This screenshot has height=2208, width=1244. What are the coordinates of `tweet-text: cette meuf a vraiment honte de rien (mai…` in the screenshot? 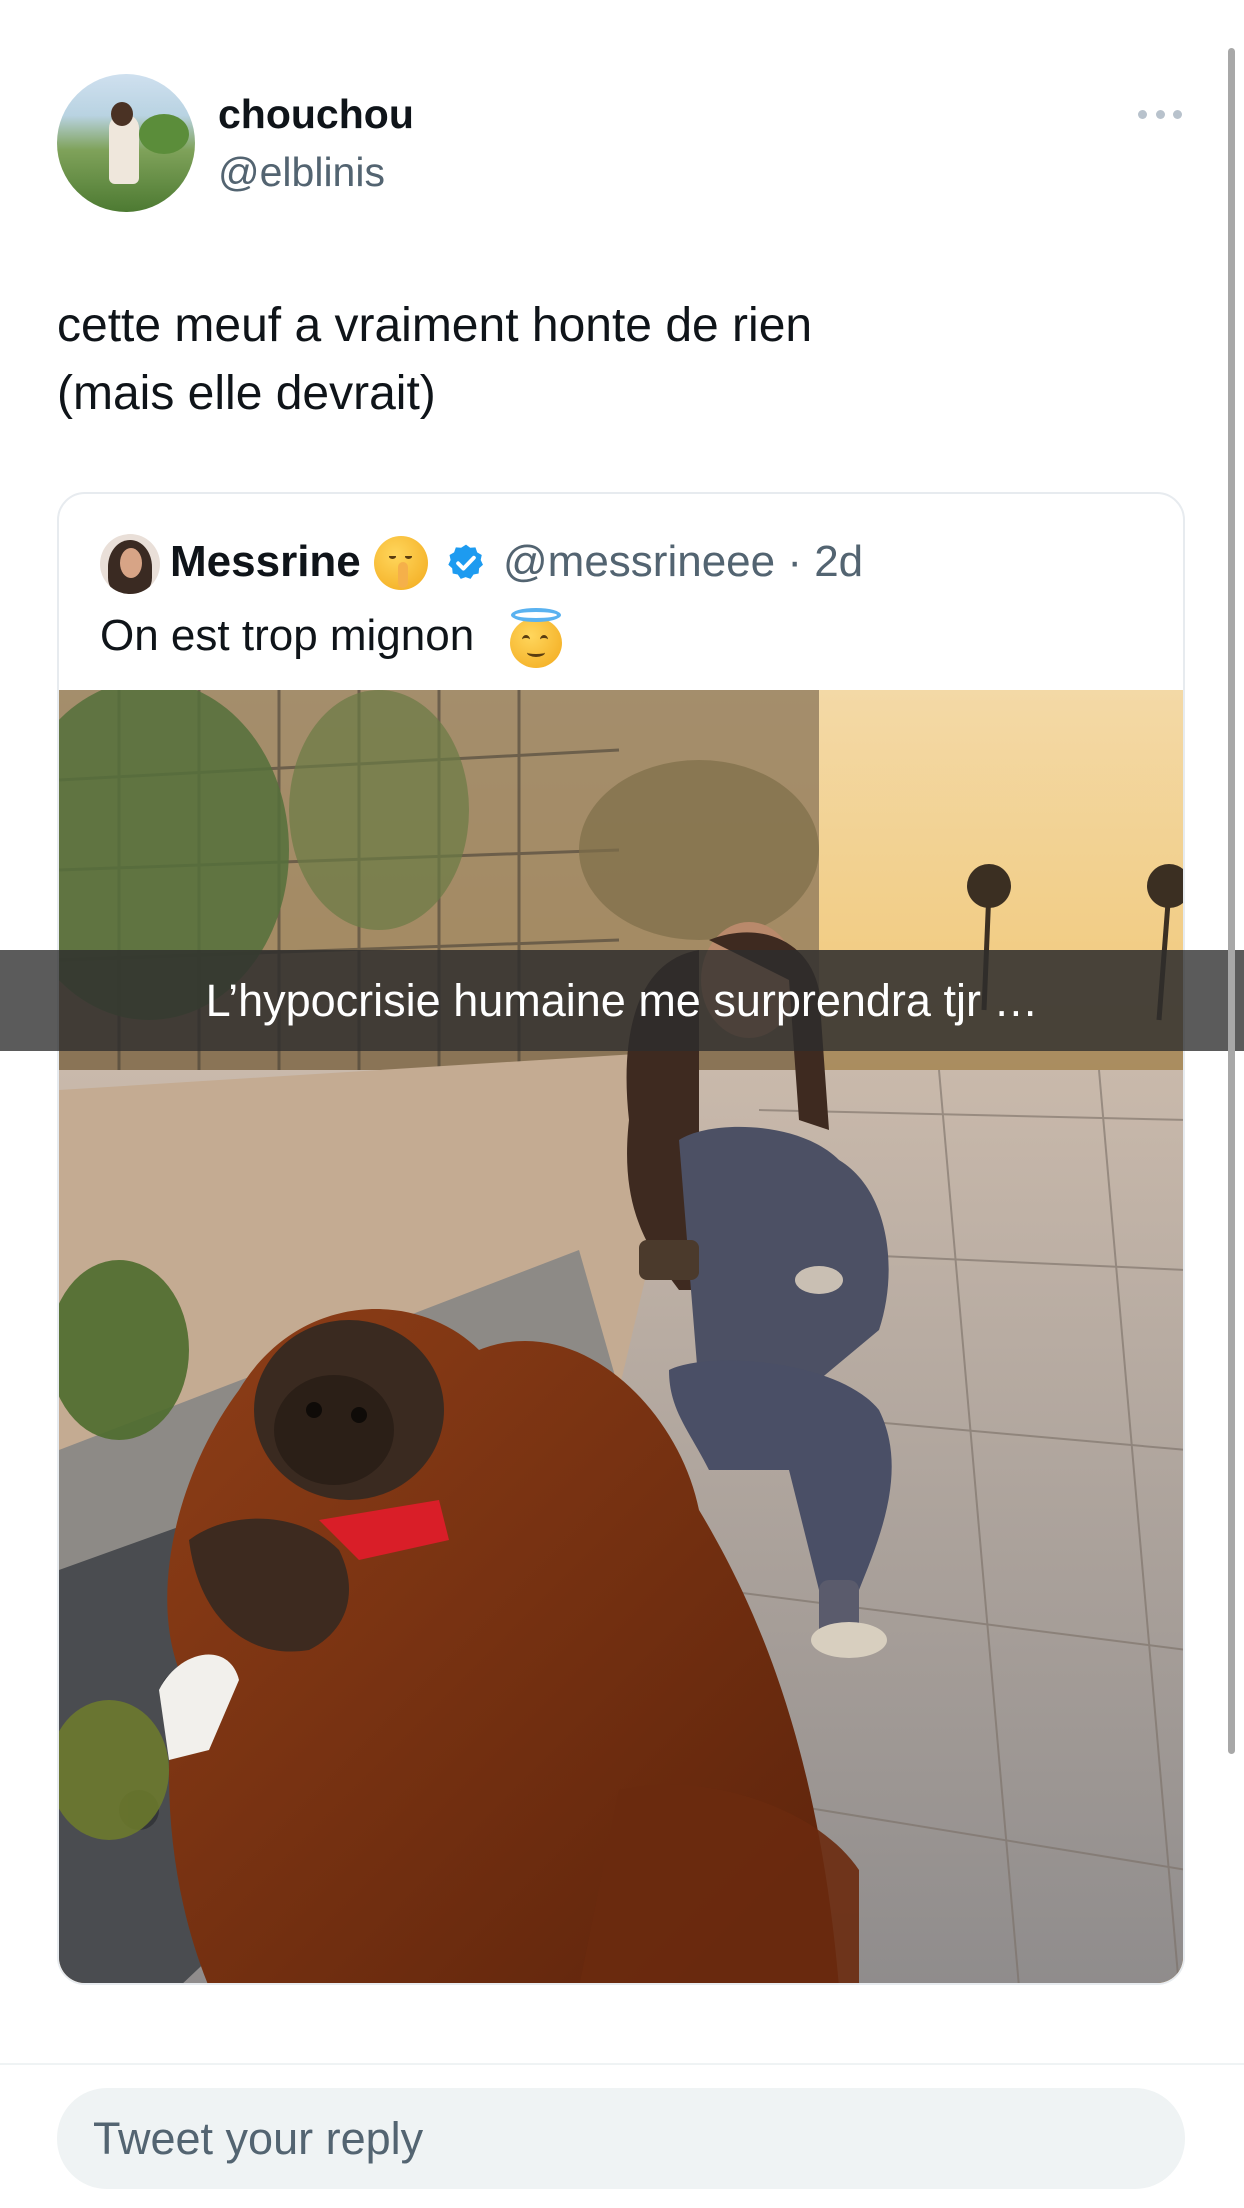 It's located at (435, 359).